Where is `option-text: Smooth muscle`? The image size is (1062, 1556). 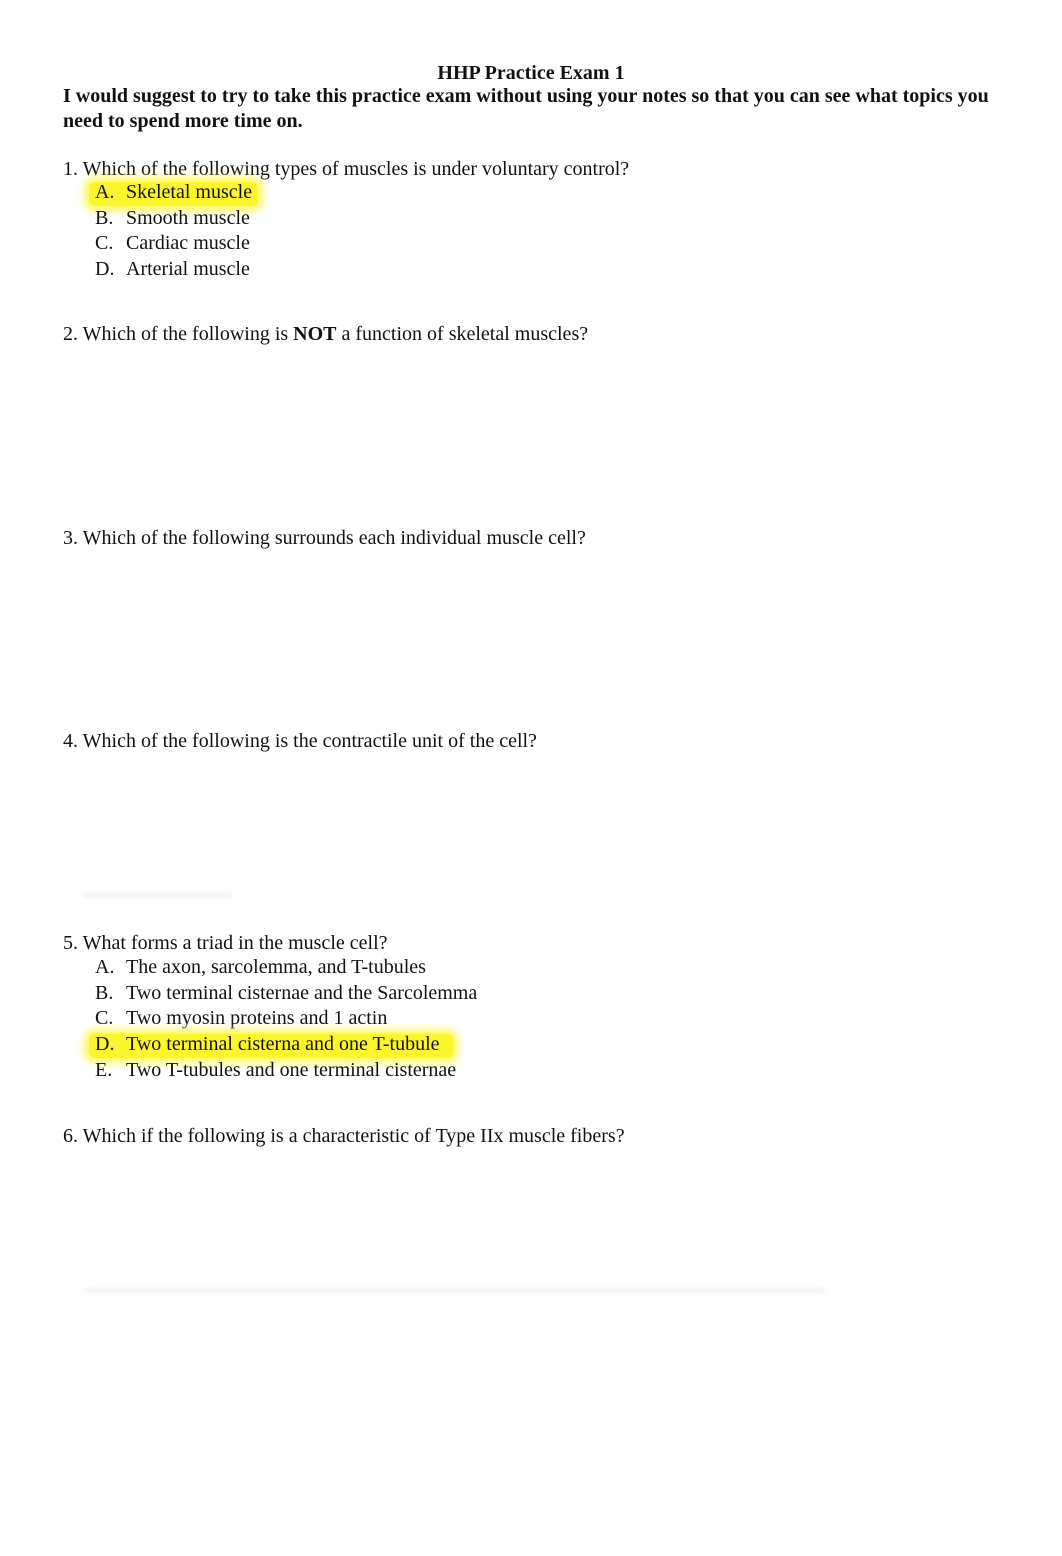 option-text: Smooth muscle is located at coordinates (188, 217).